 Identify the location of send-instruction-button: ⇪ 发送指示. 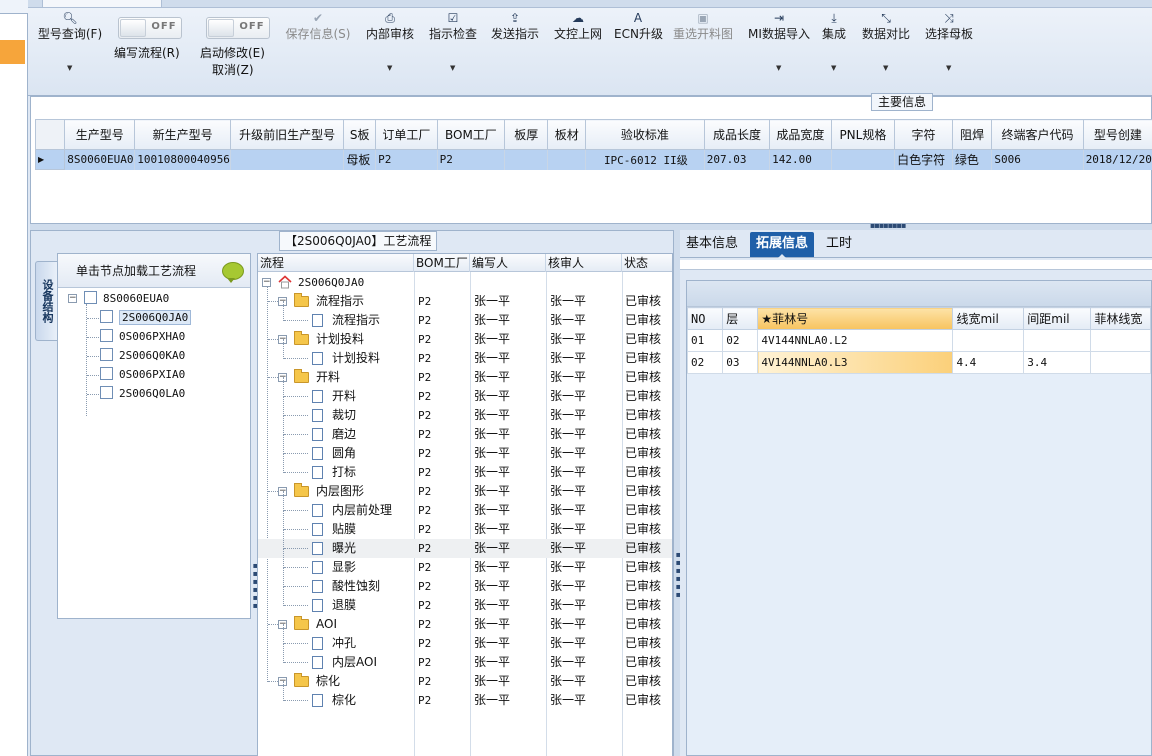
(515, 26).